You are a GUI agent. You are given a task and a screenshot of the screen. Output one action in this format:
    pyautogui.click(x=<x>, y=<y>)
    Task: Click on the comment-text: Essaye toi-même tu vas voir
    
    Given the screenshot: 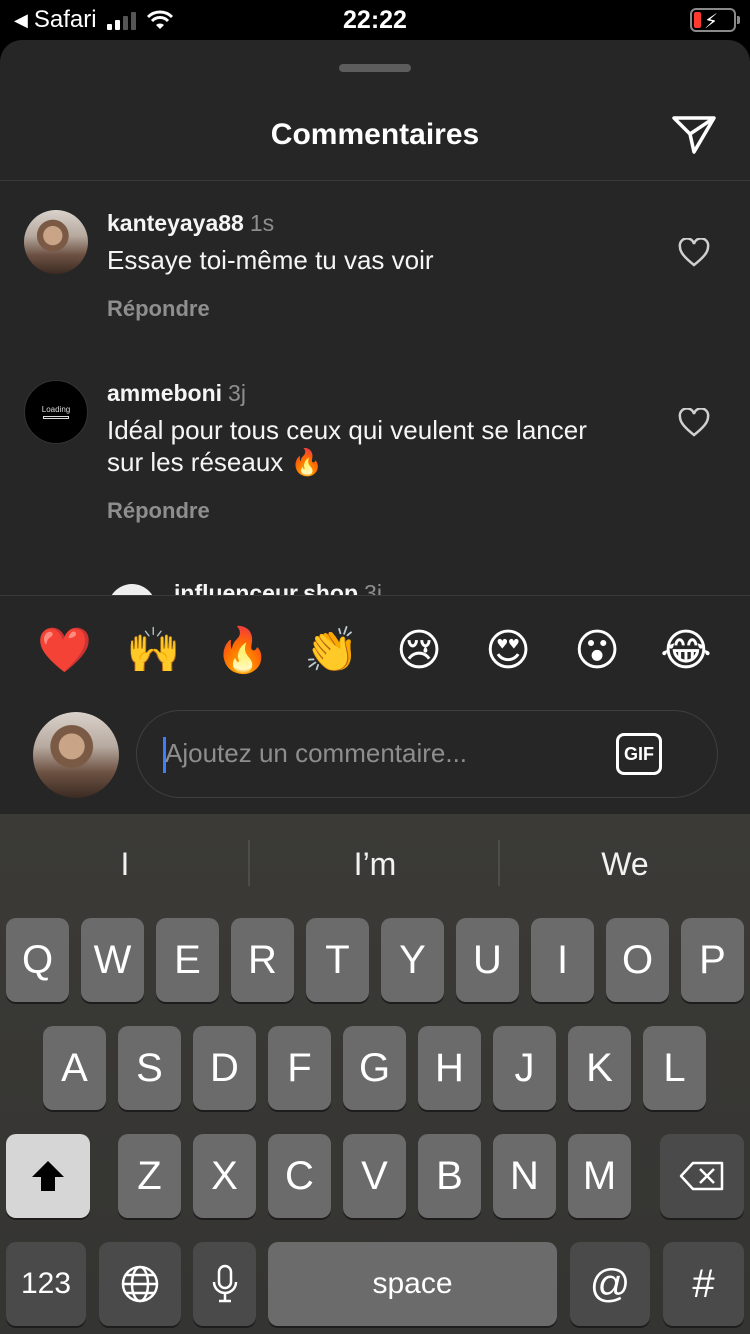 What is the action you would take?
    pyautogui.click(x=270, y=260)
    